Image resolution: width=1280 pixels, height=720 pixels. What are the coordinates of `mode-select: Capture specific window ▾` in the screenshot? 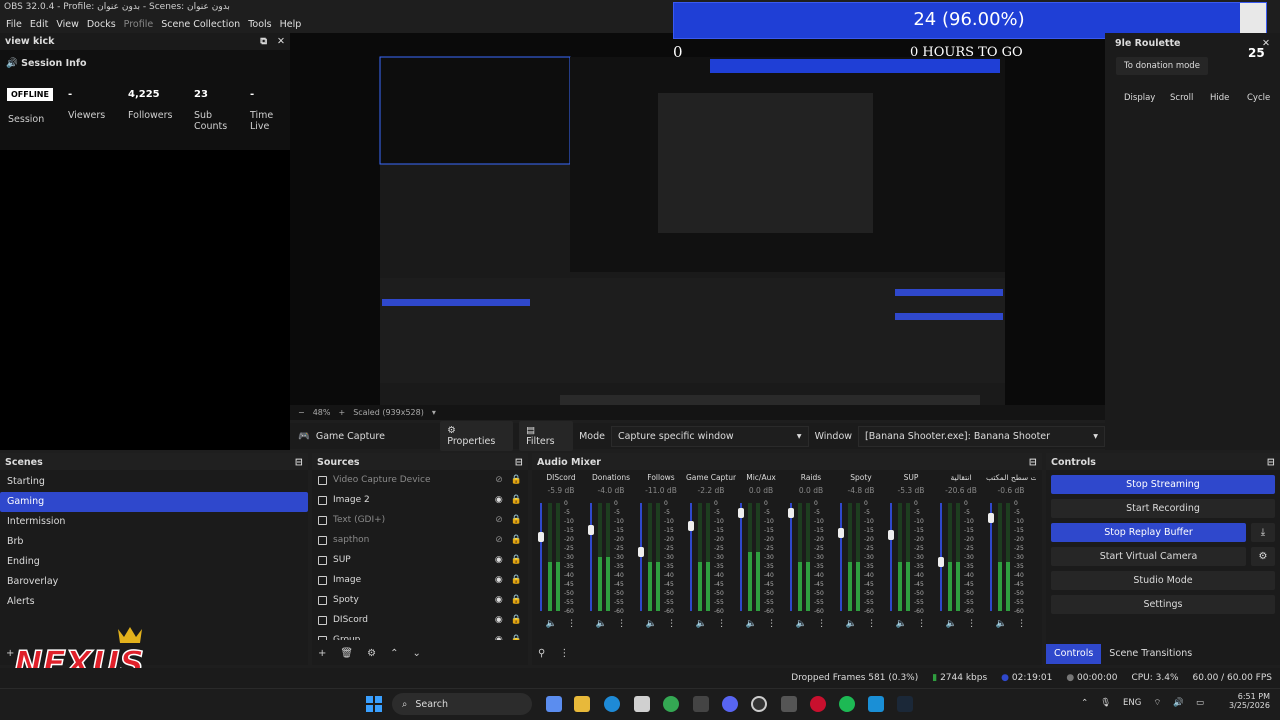 It's located at (709, 436).